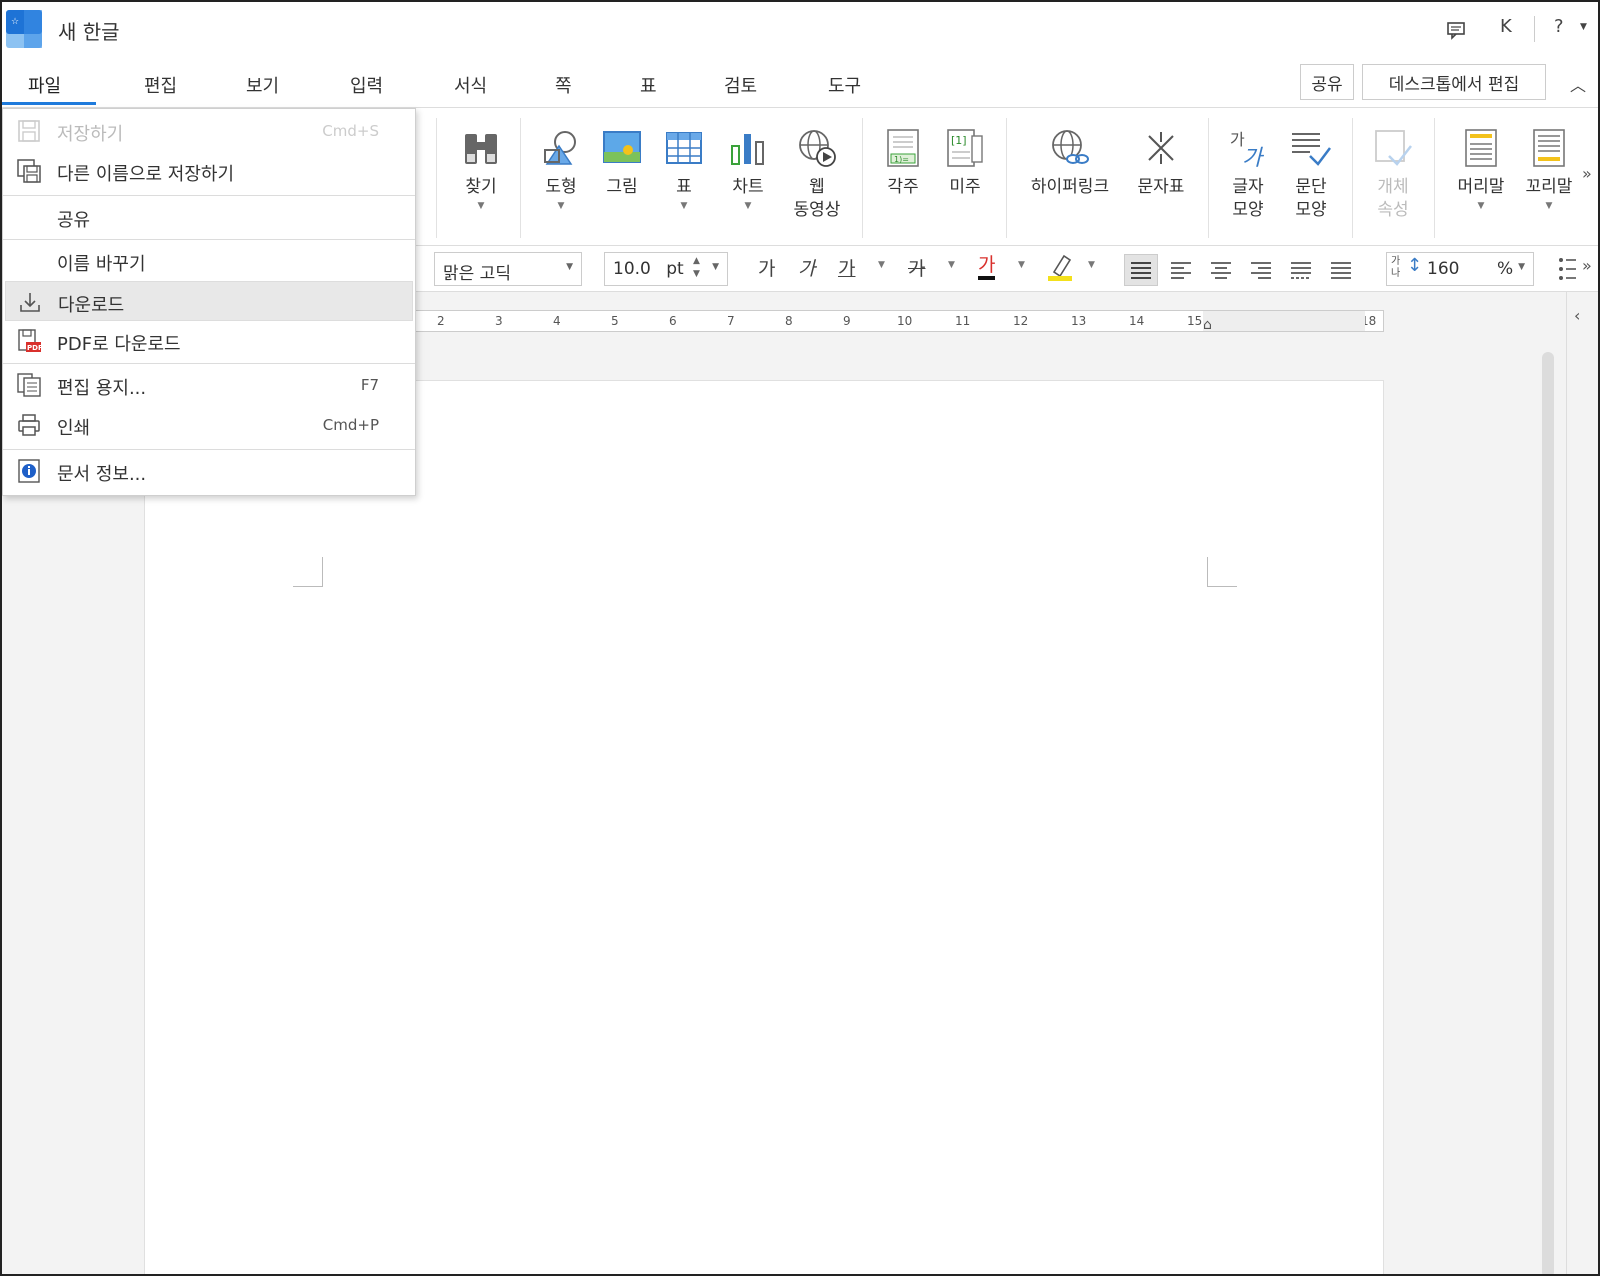 Image resolution: width=1600 pixels, height=1276 pixels. I want to click on menu-separator, so click(209, 195).